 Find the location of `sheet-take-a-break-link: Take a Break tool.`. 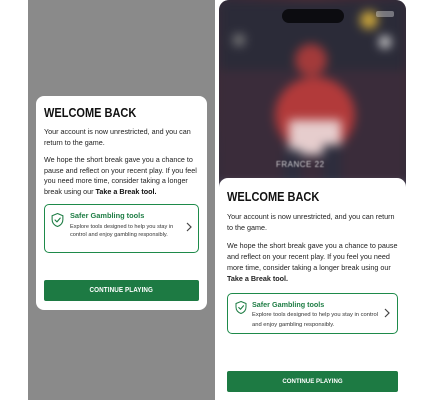

sheet-take-a-break-link: Take a Break tool. is located at coordinates (257, 278).